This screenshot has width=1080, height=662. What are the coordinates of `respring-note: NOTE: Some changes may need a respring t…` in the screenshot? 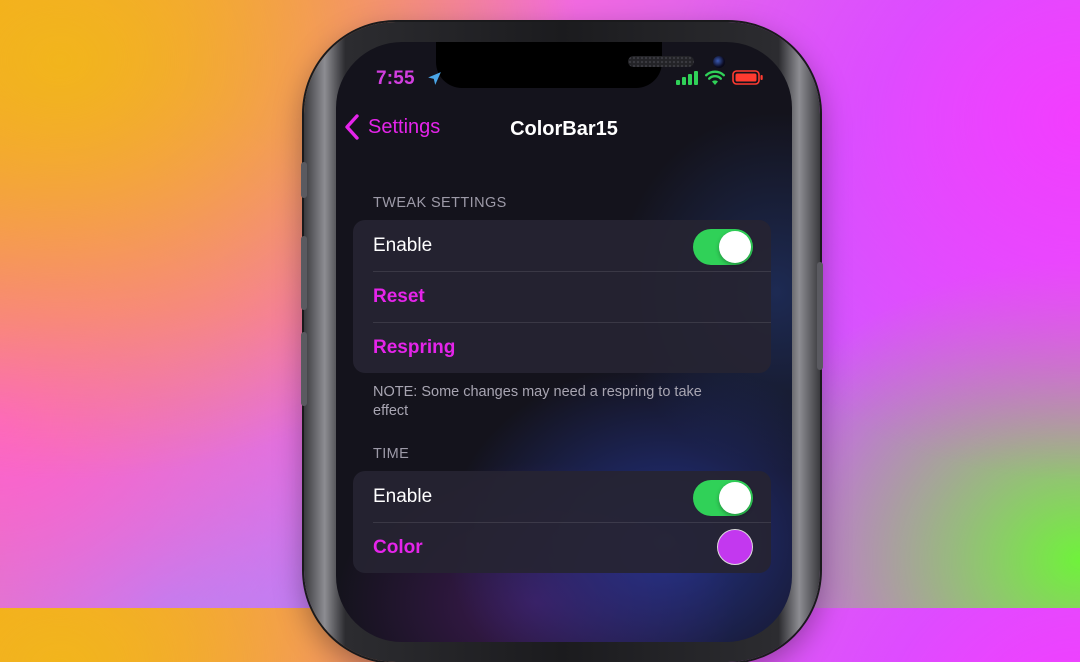 It's located at (537, 401).